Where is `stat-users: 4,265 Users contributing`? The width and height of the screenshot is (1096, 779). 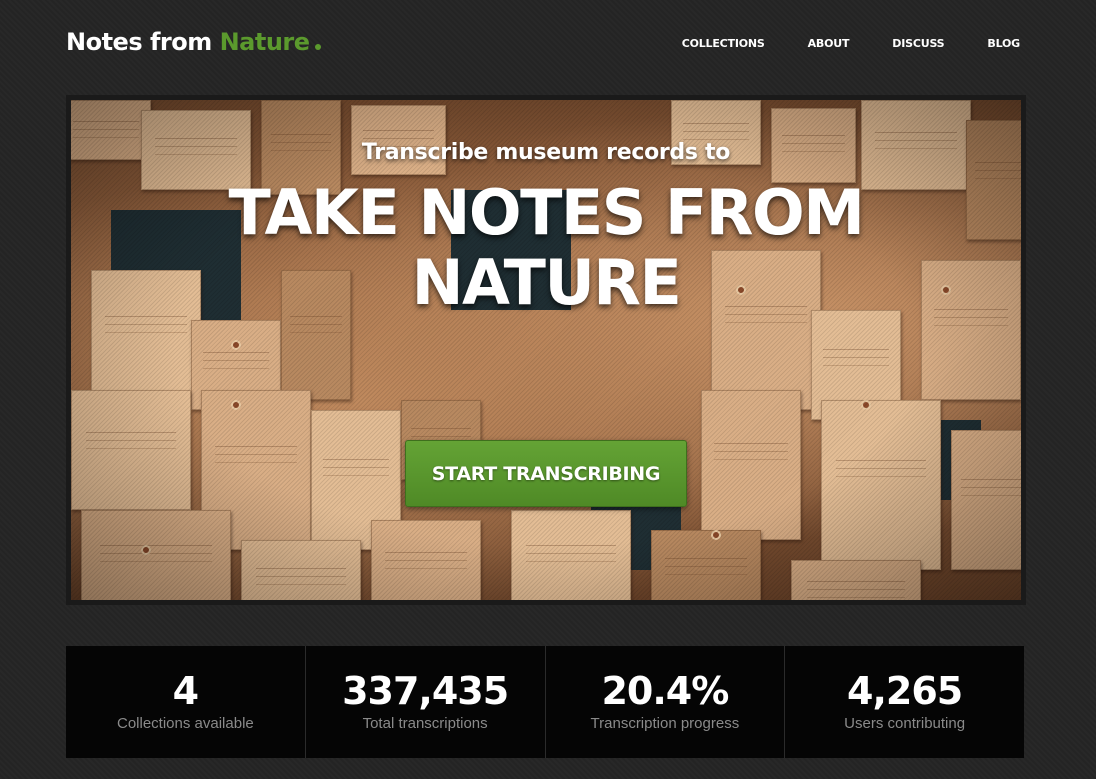 stat-users: 4,265 Users contributing is located at coordinates (904, 702).